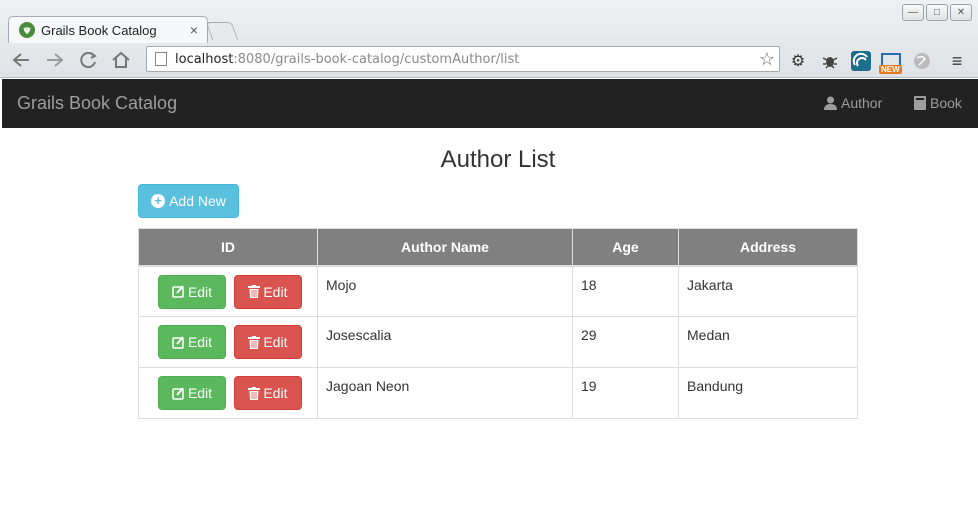 The height and width of the screenshot is (510, 978). I want to click on plus-circle-icon: +, so click(158, 201).